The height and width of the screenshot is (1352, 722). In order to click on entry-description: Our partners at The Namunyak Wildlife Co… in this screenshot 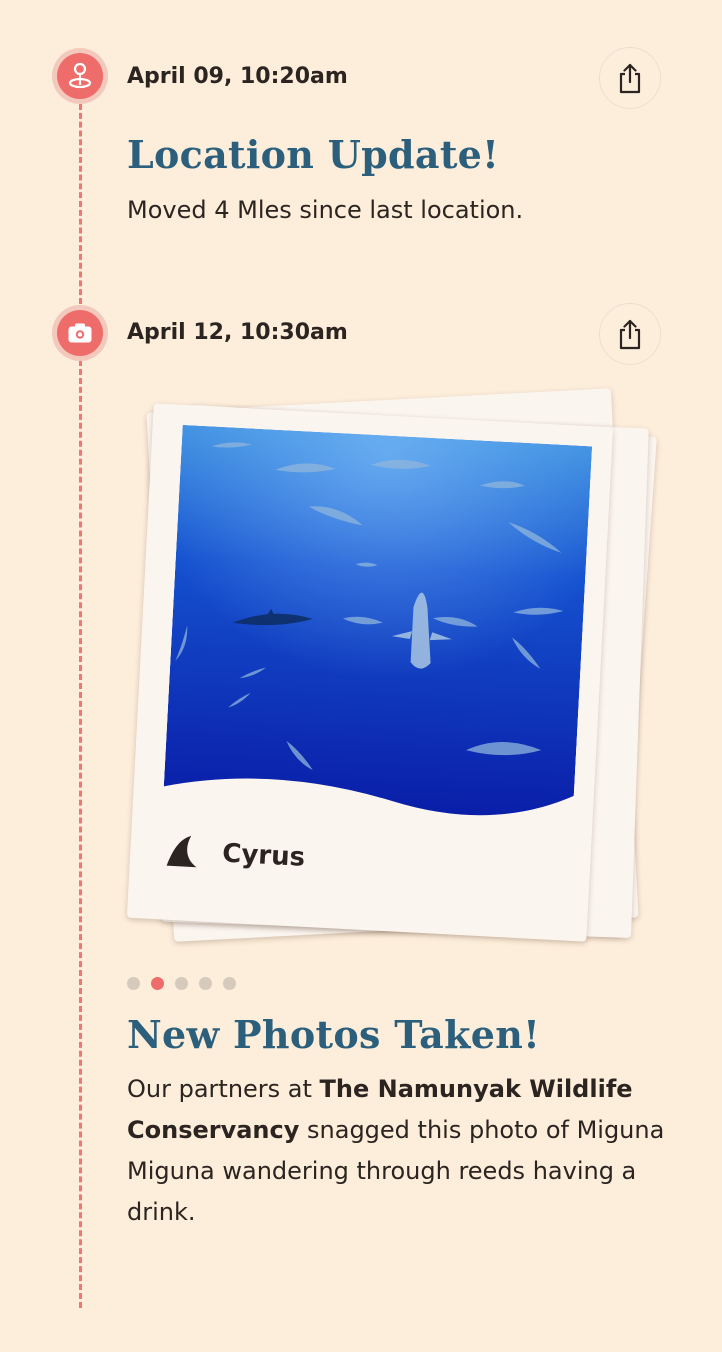, I will do `click(396, 1150)`.